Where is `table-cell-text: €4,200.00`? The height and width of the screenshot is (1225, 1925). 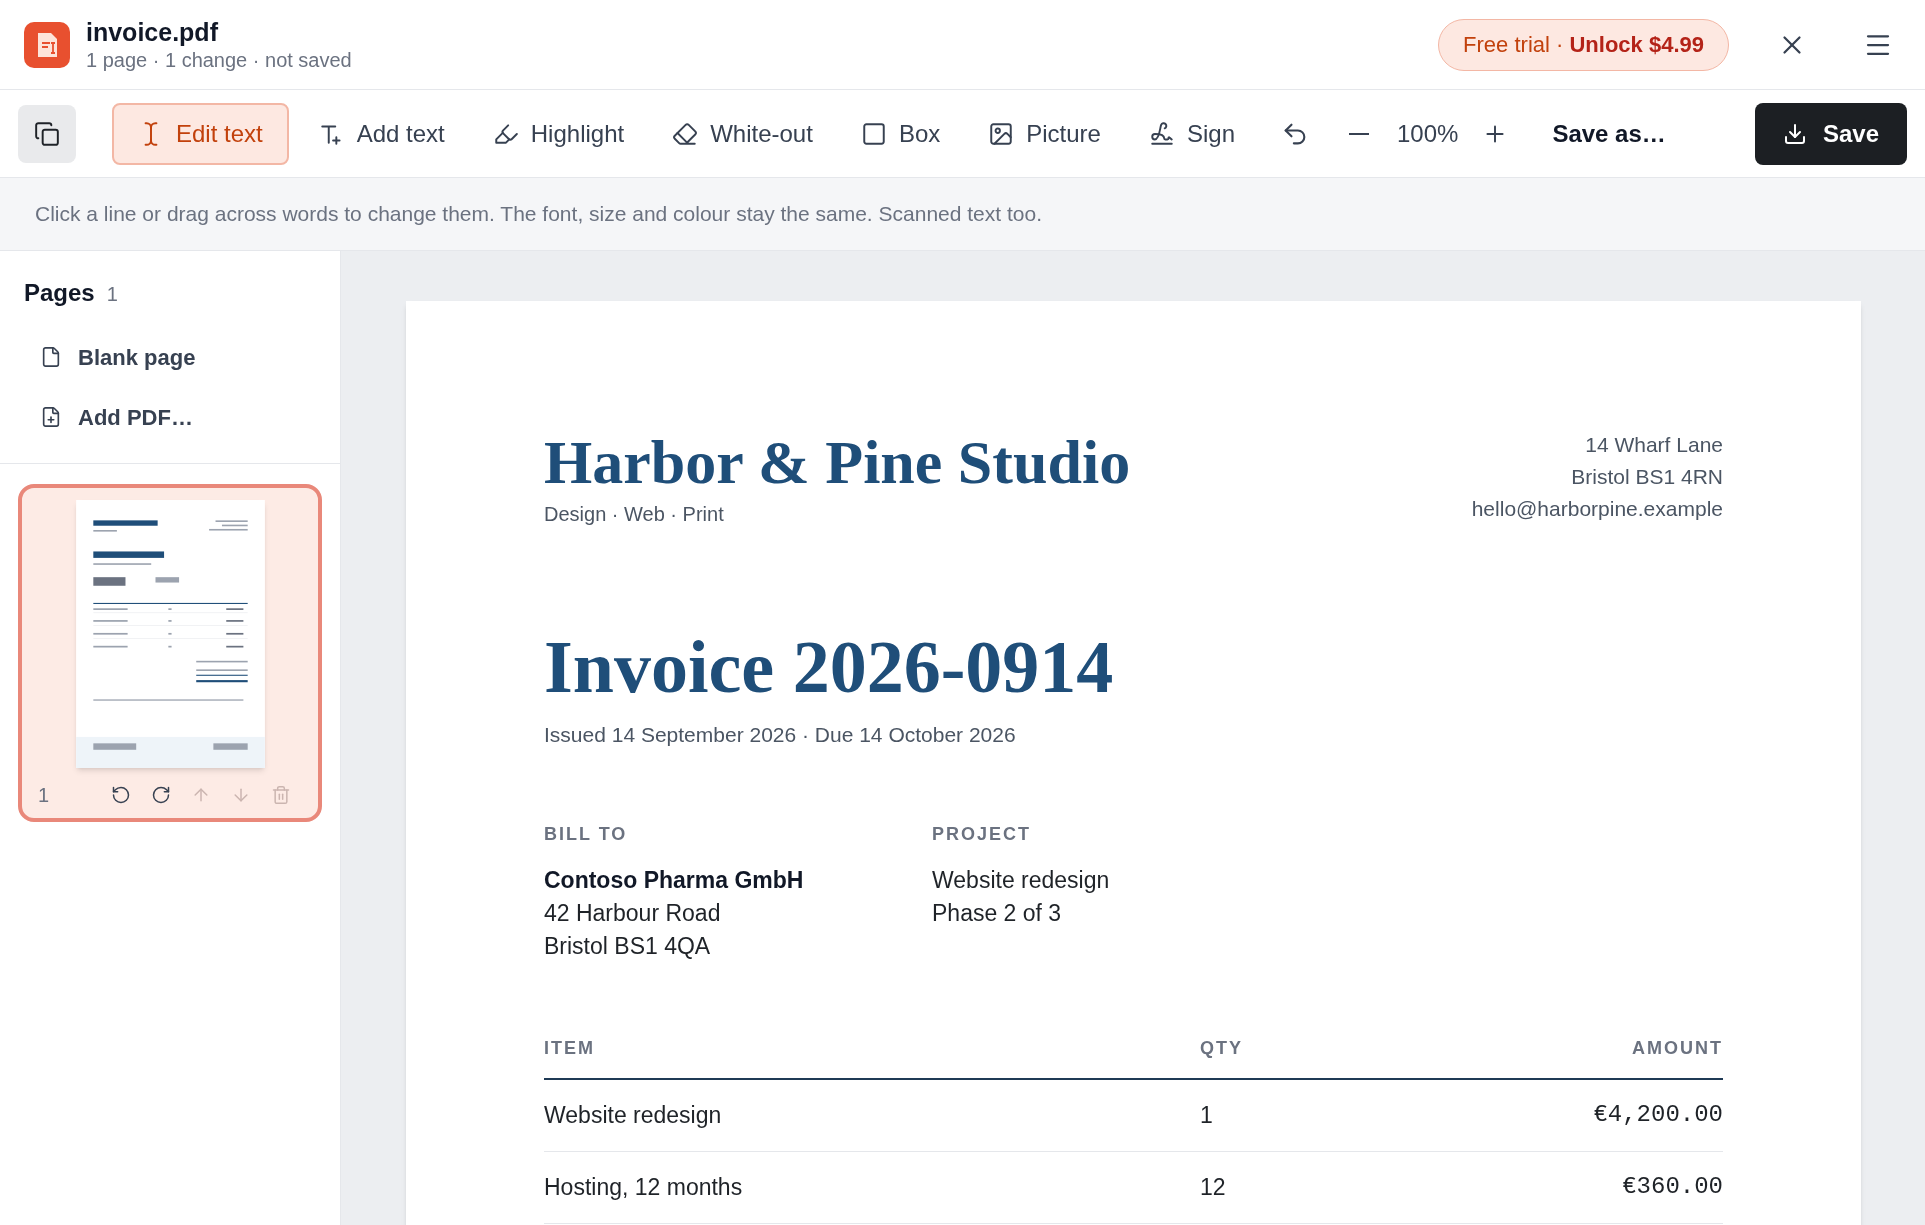 table-cell-text: €4,200.00 is located at coordinates (1657, 1115).